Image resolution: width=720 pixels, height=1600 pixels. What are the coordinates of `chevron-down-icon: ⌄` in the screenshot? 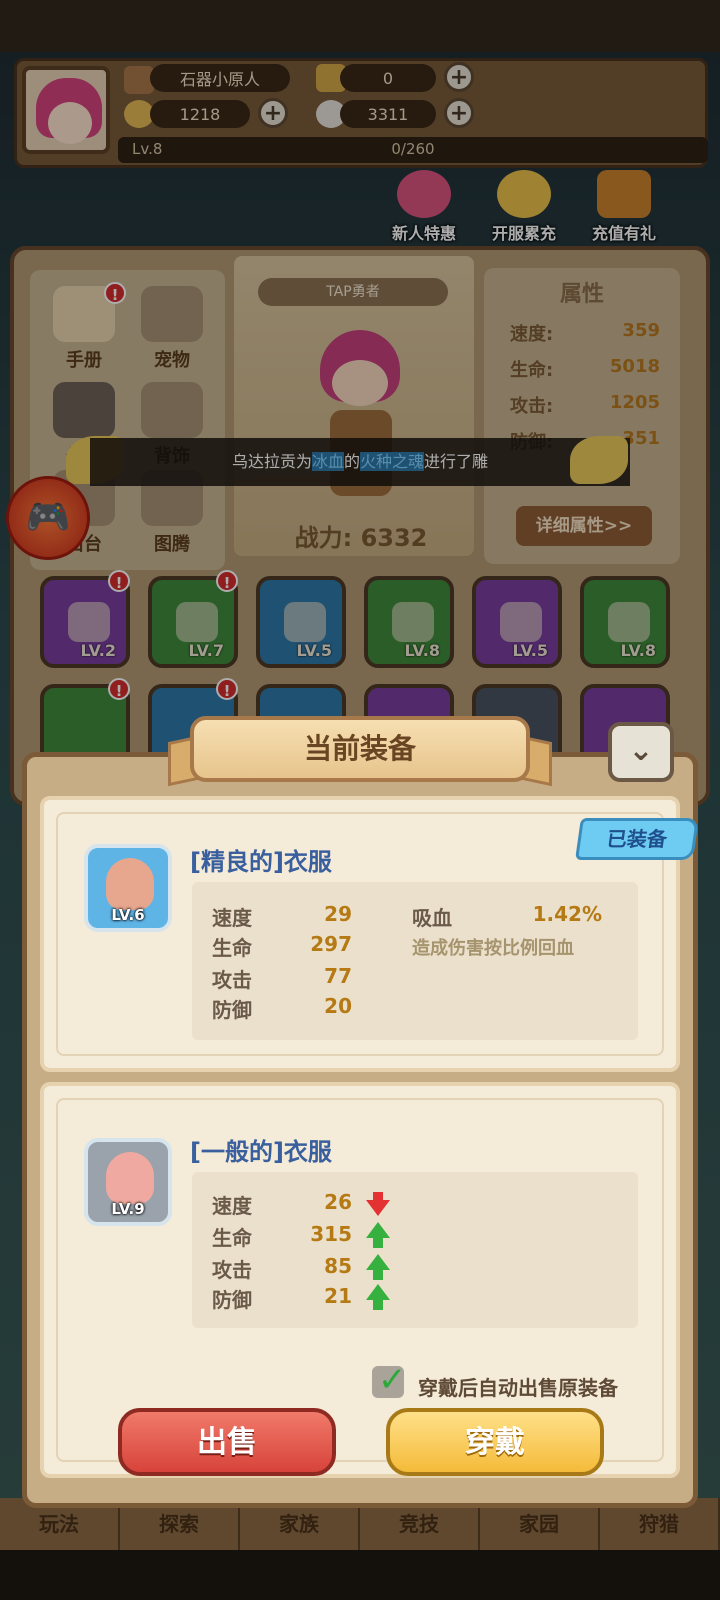 It's located at (641, 752).